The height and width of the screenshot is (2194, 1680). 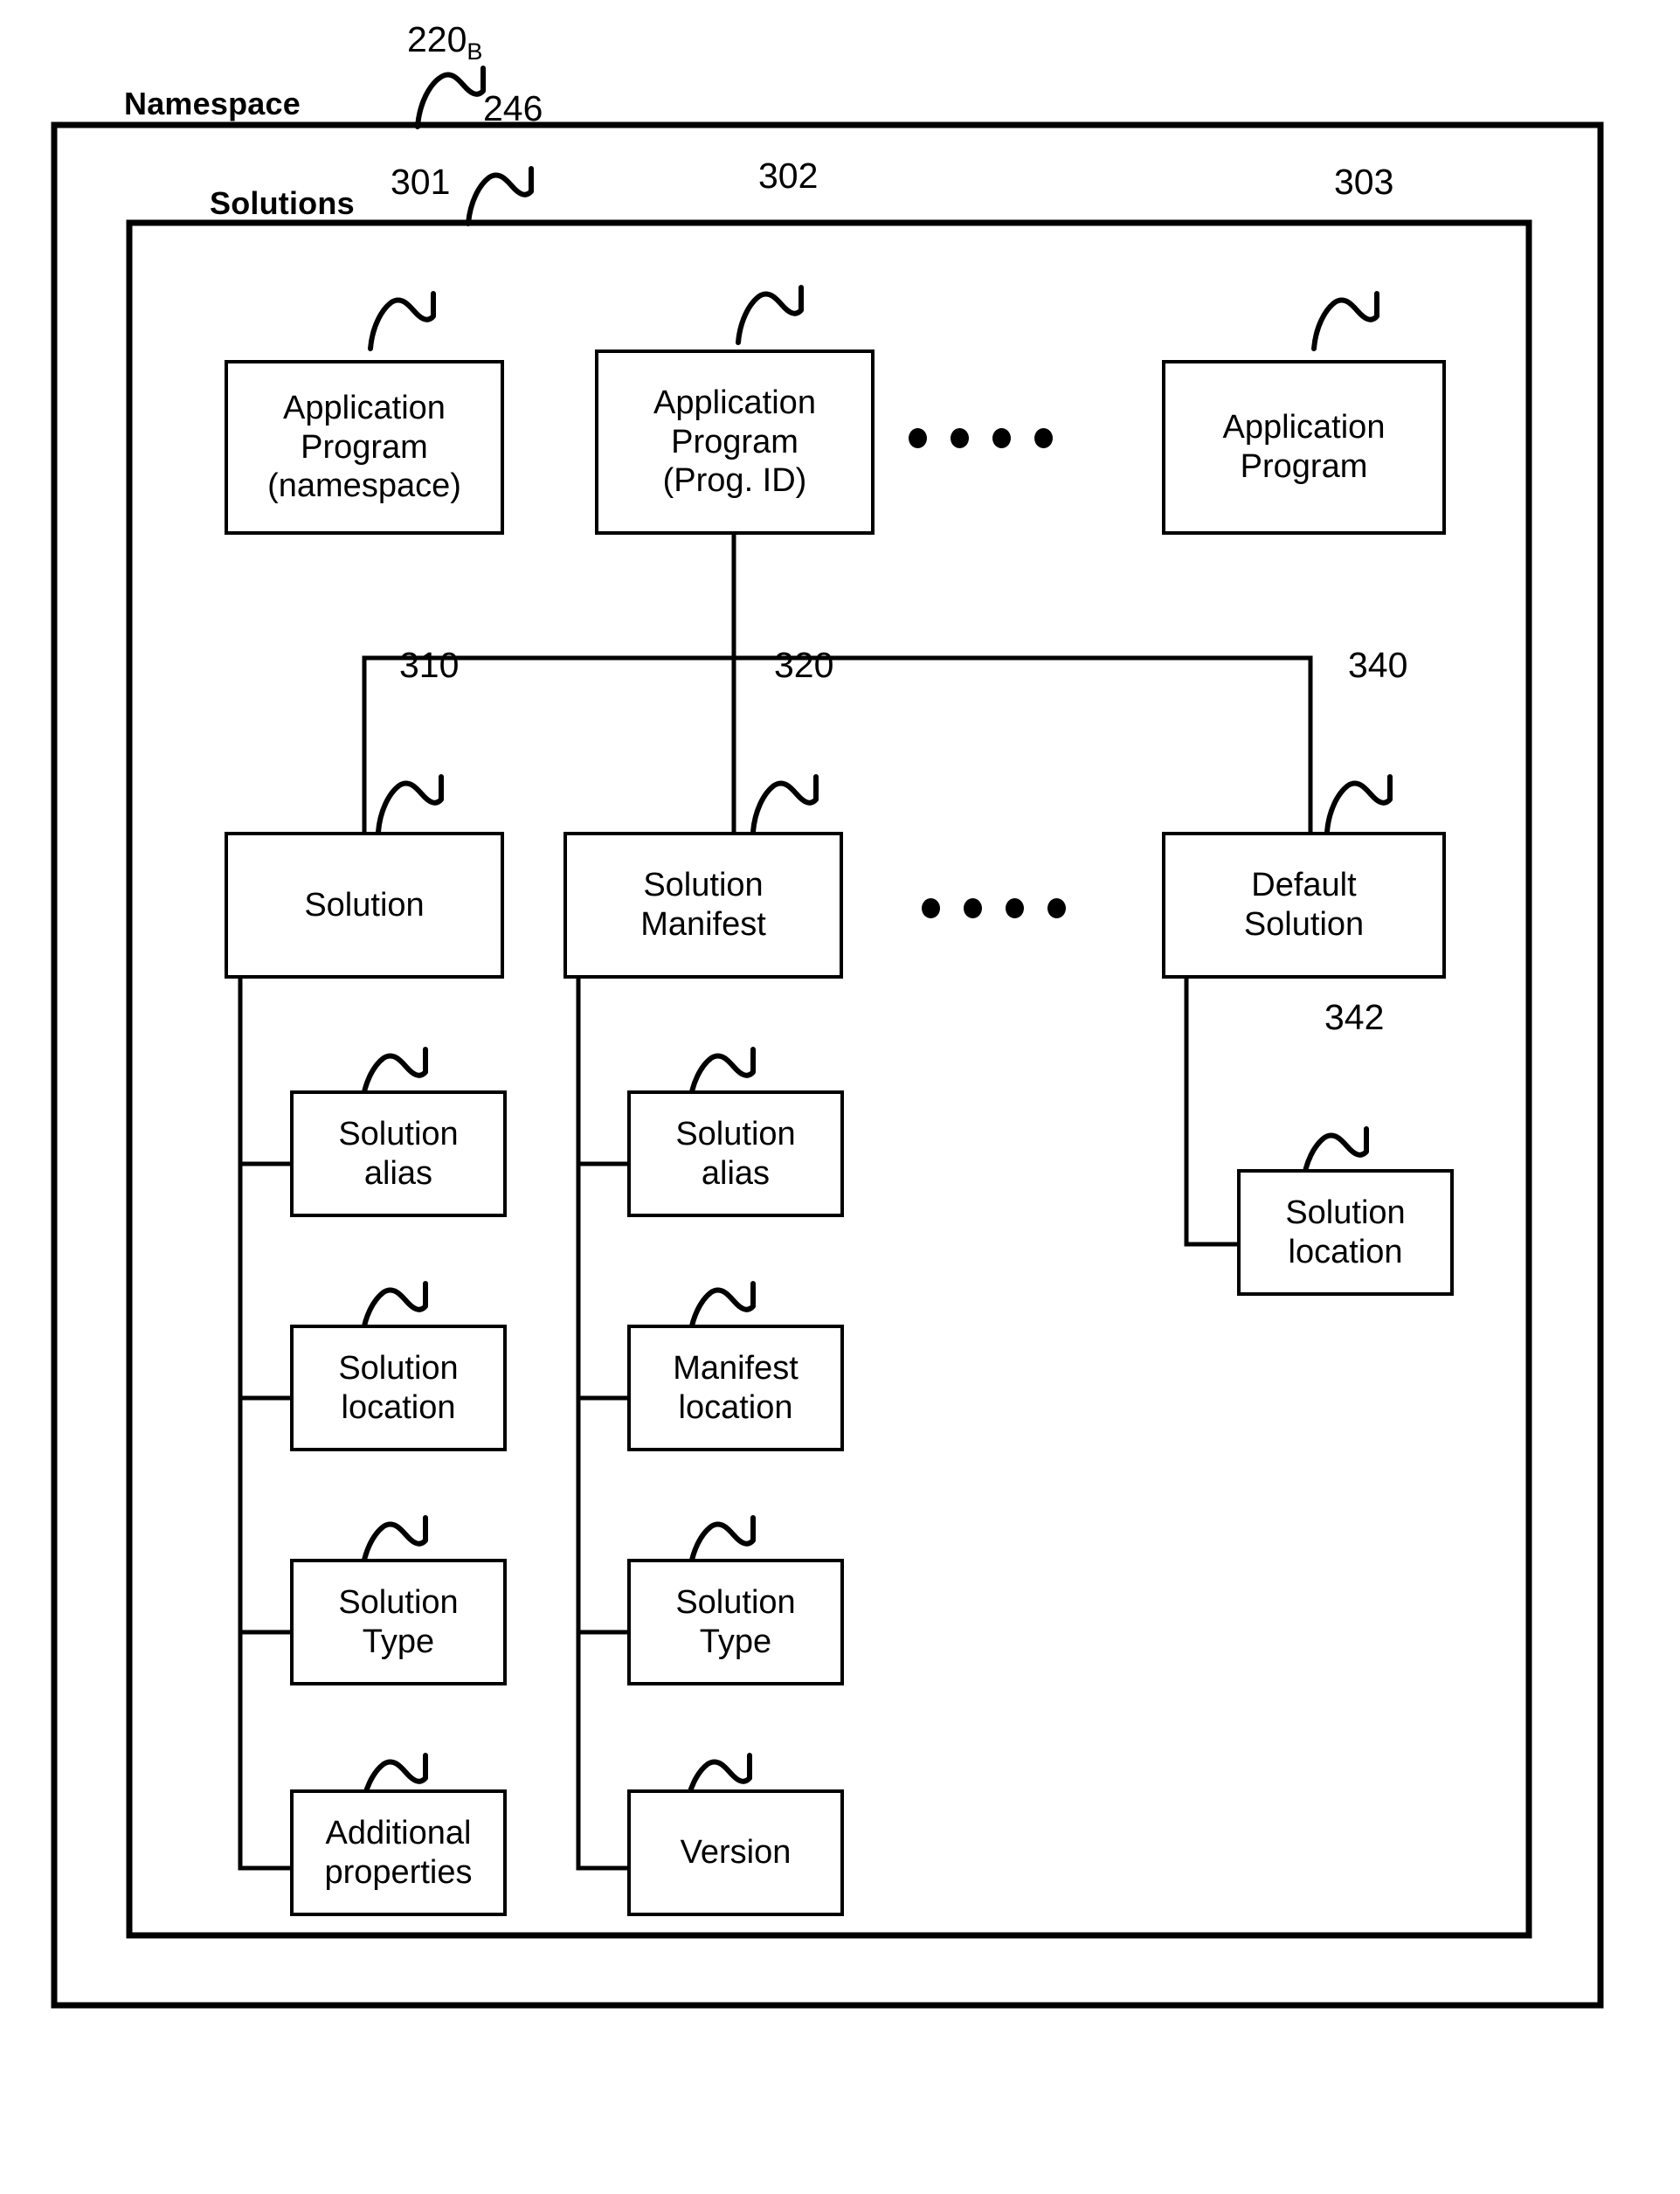 What do you see at coordinates (364, 408) in the screenshot?
I see `node-app-program-namespace-line-1: Application` at bounding box center [364, 408].